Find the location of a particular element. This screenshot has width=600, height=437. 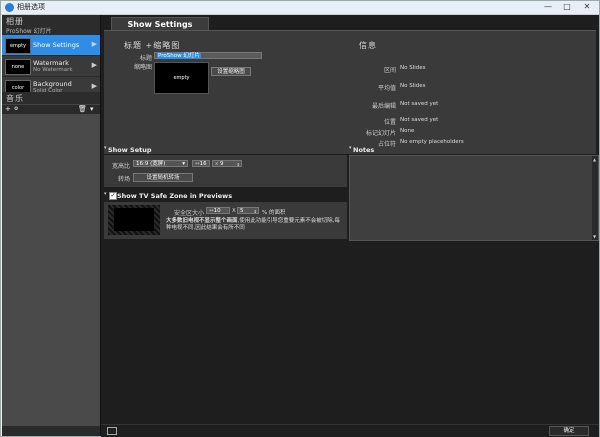

dialog-footer: 确定 is located at coordinates (350, 430).